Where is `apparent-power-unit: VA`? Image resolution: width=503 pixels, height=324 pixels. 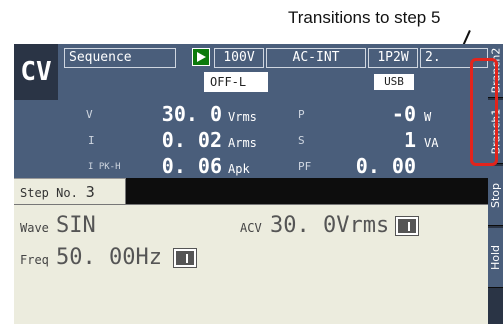 apparent-power-unit: VA is located at coordinates (431, 143).